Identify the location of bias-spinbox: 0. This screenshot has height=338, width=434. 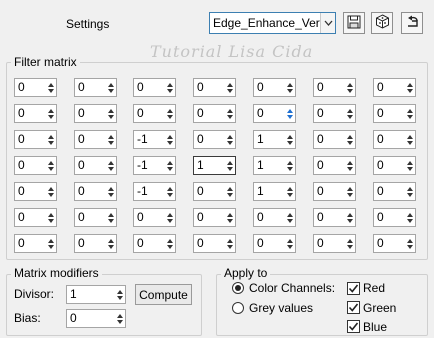
(96, 318).